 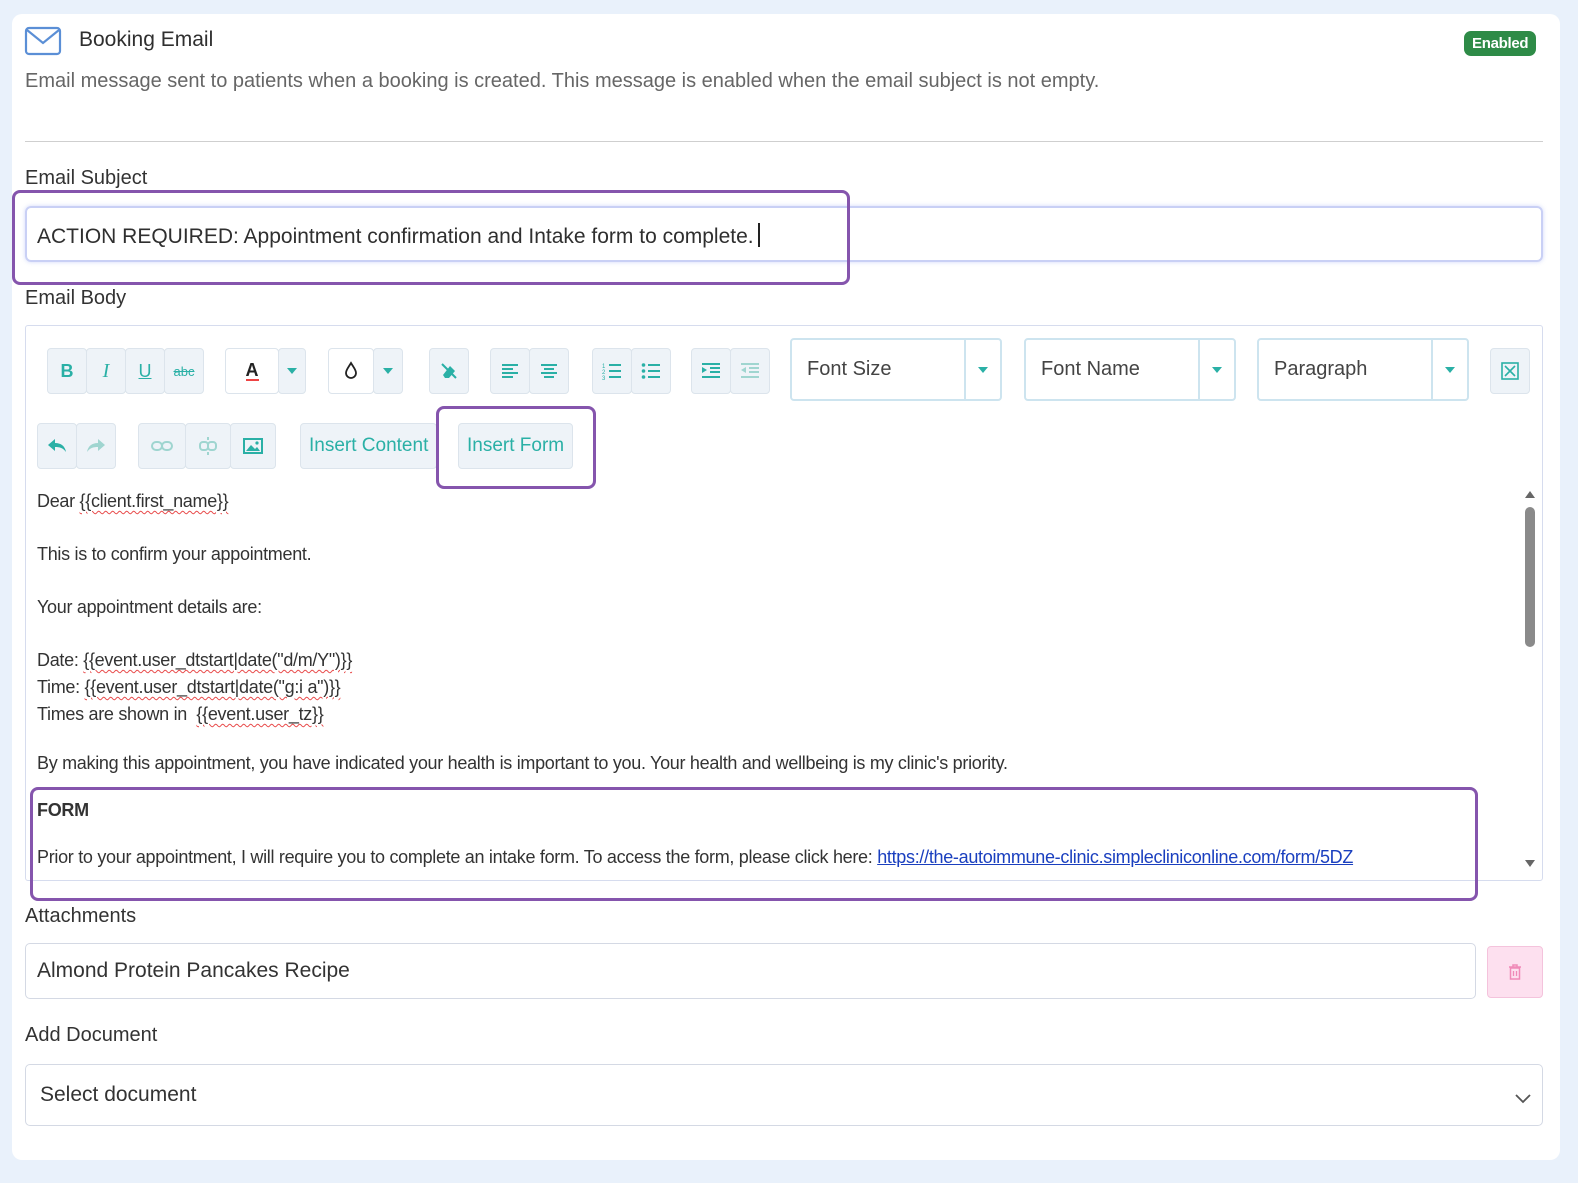 I want to click on undo-button, so click(x=57, y=446).